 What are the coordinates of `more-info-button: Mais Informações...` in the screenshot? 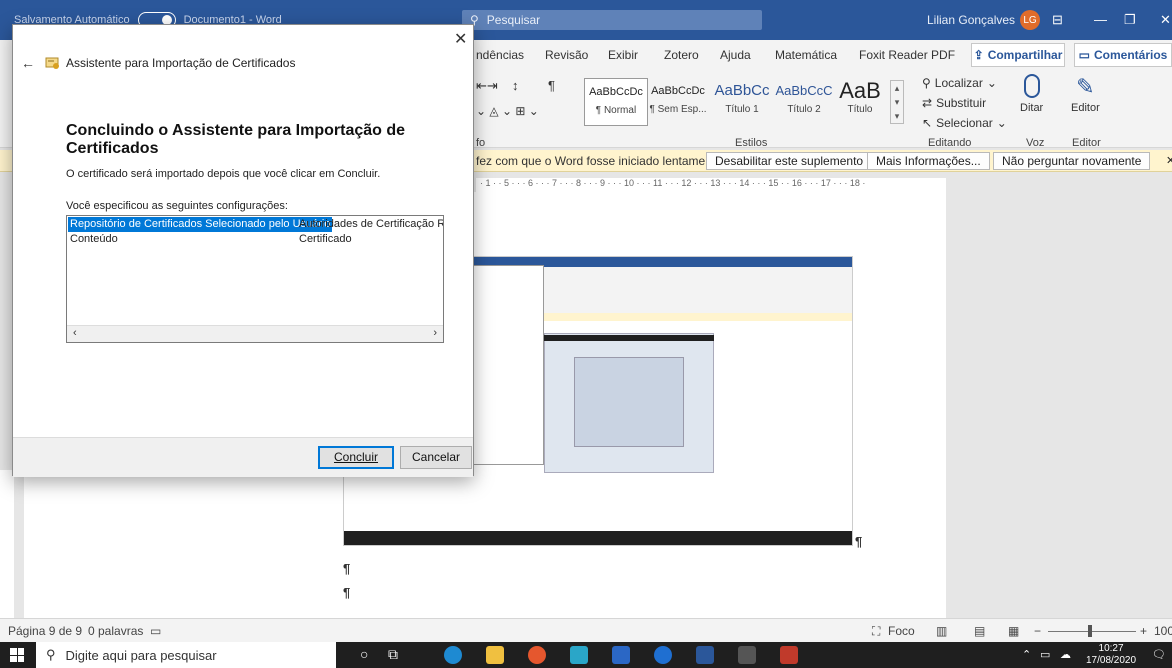 It's located at (928, 161).